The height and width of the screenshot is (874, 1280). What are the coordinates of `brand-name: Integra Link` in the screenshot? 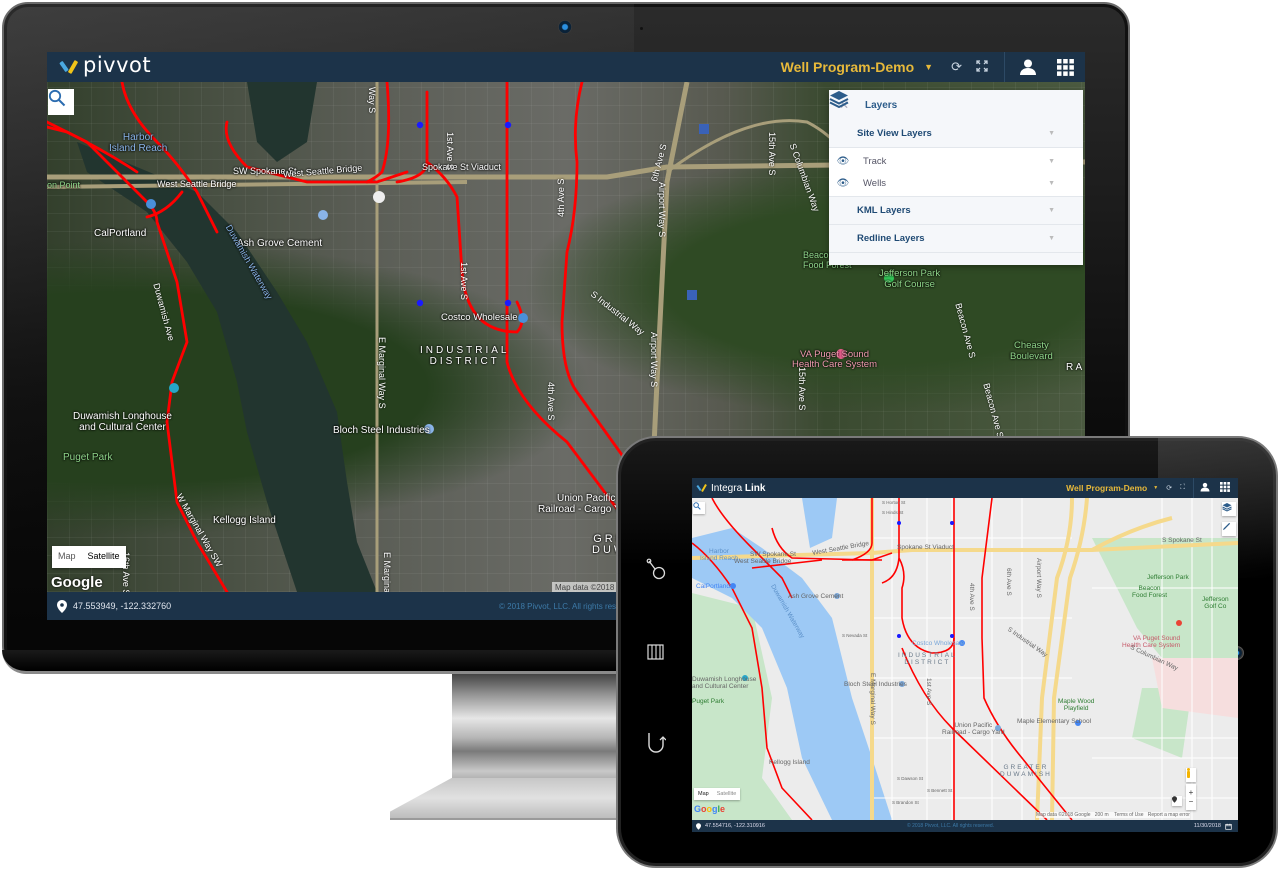 It's located at (738, 488).